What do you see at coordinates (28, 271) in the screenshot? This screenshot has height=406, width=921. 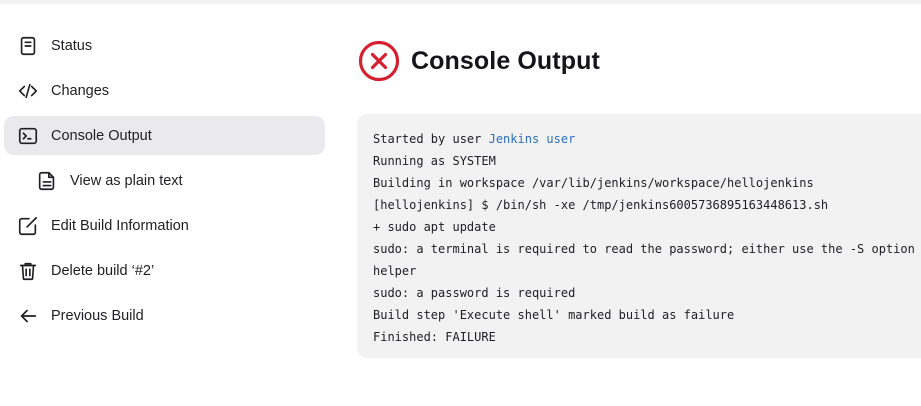 I see `trash-icon` at bounding box center [28, 271].